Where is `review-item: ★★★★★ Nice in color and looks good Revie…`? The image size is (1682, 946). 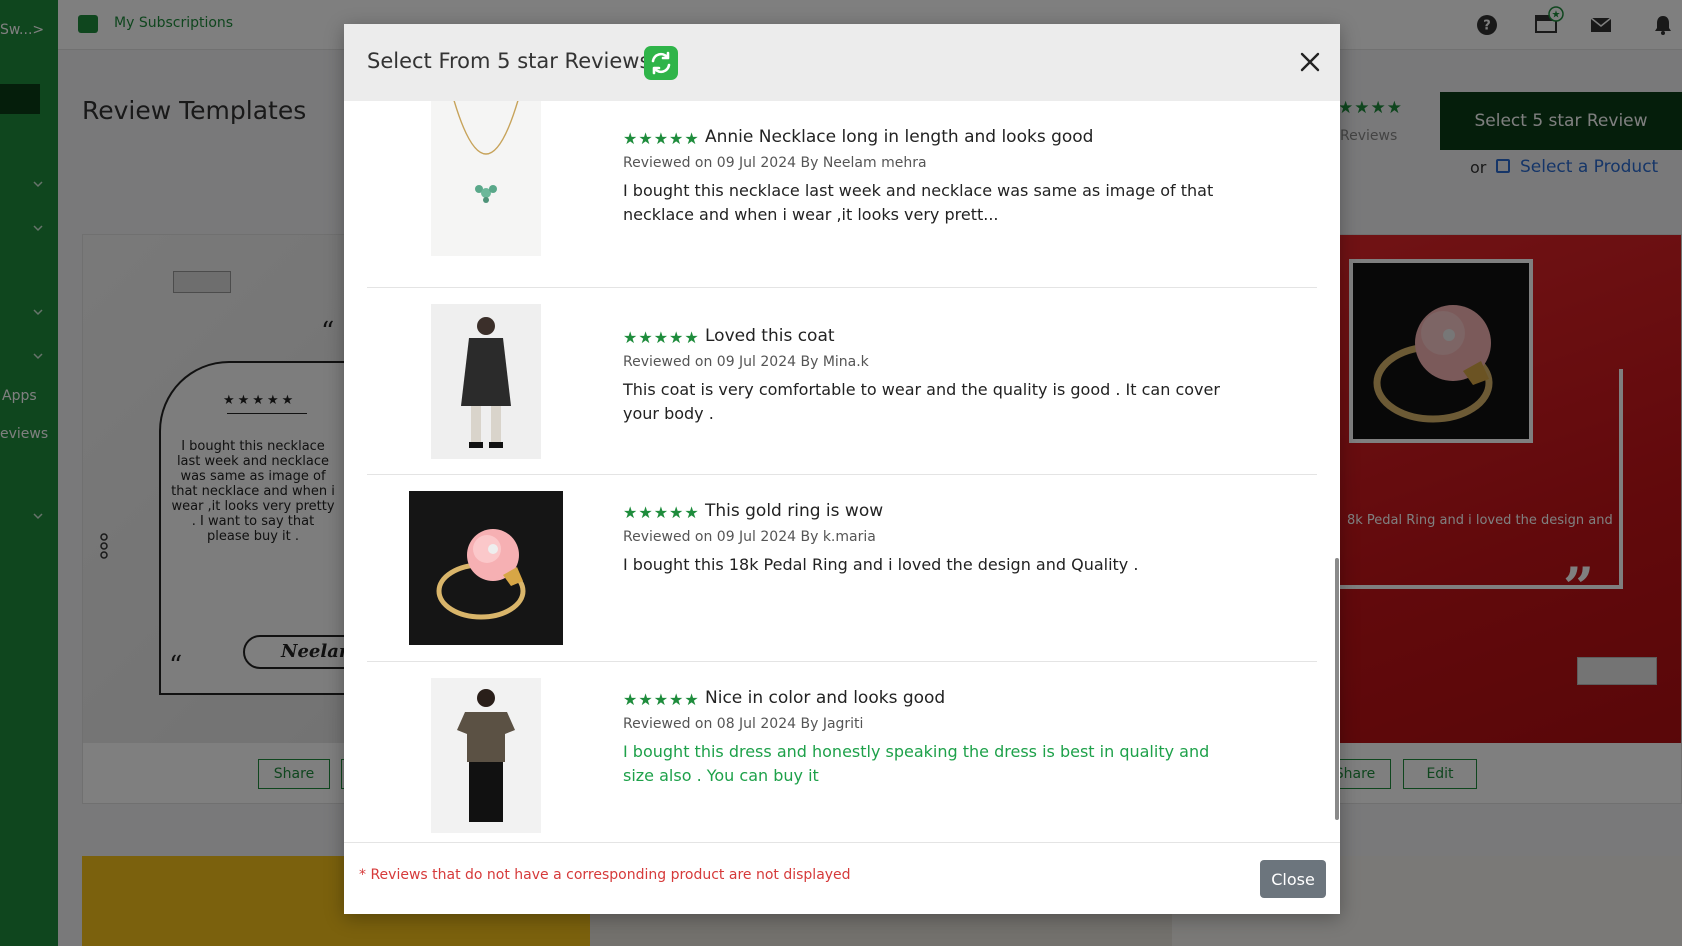 review-item: ★★★★★ Nice in color and looks good Revie… is located at coordinates (842, 751).